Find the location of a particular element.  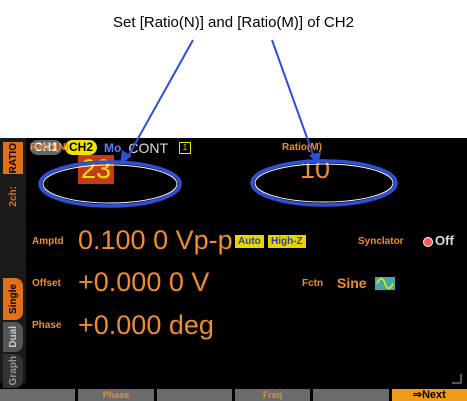

amptd-label: Amptd is located at coordinates (48, 241).